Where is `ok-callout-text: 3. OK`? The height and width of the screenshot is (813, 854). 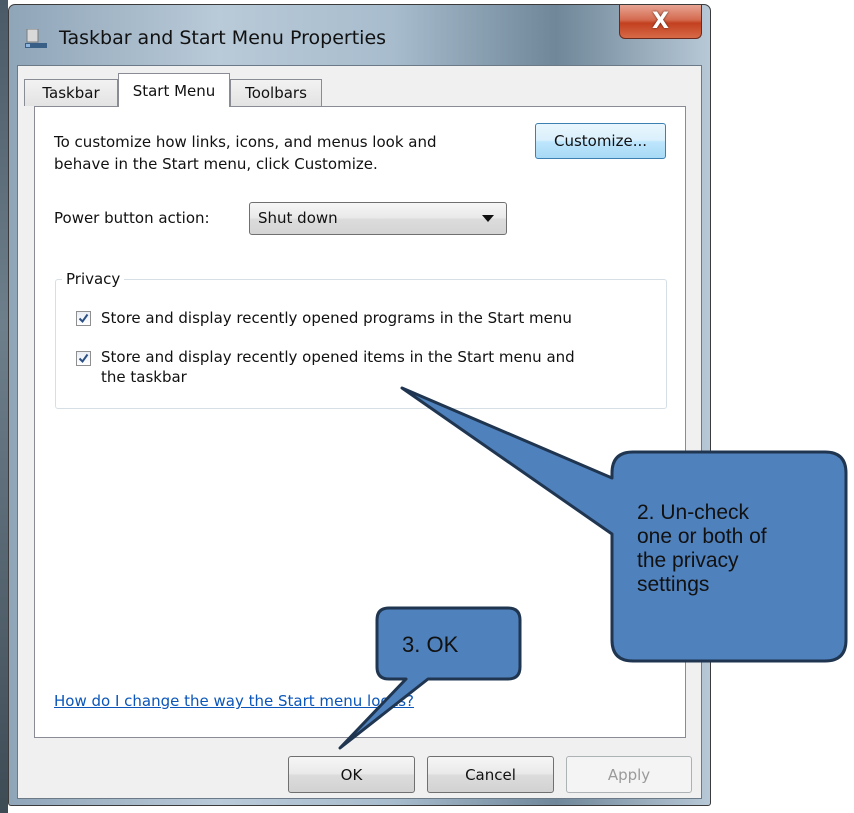 ok-callout-text: 3. OK is located at coordinates (430, 644).